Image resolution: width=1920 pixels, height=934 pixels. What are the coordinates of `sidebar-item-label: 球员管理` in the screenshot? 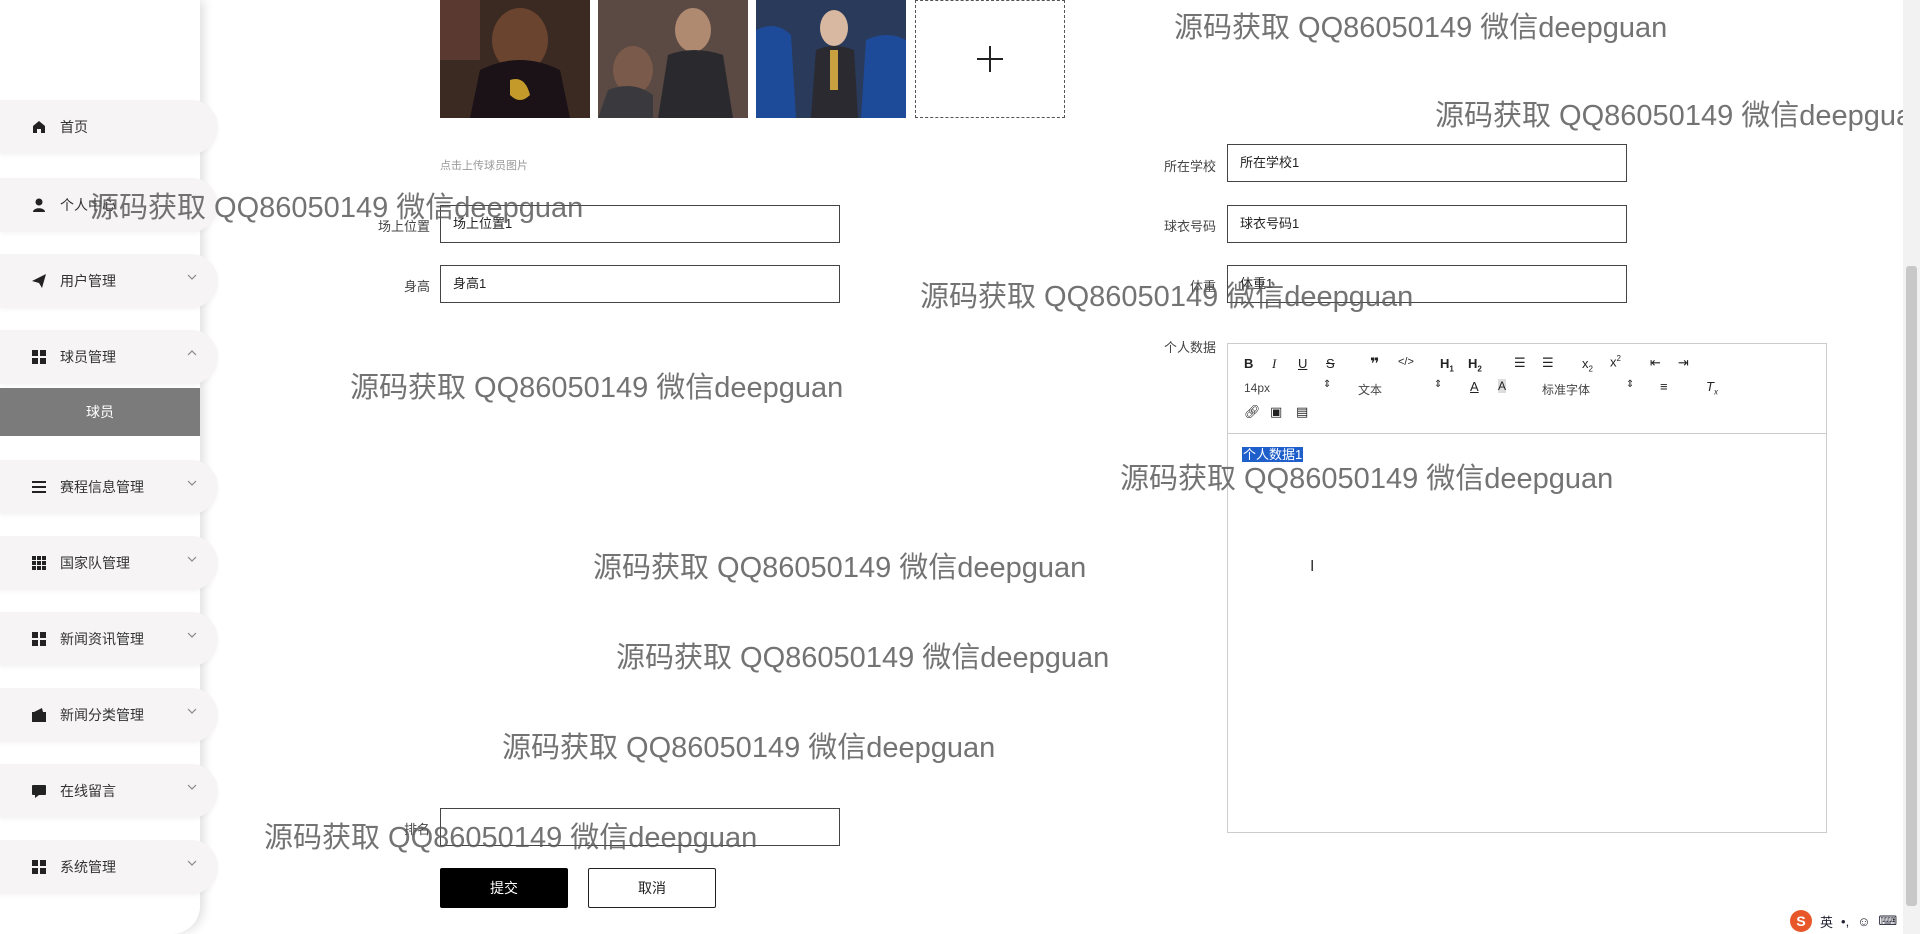 It's located at (88, 357).